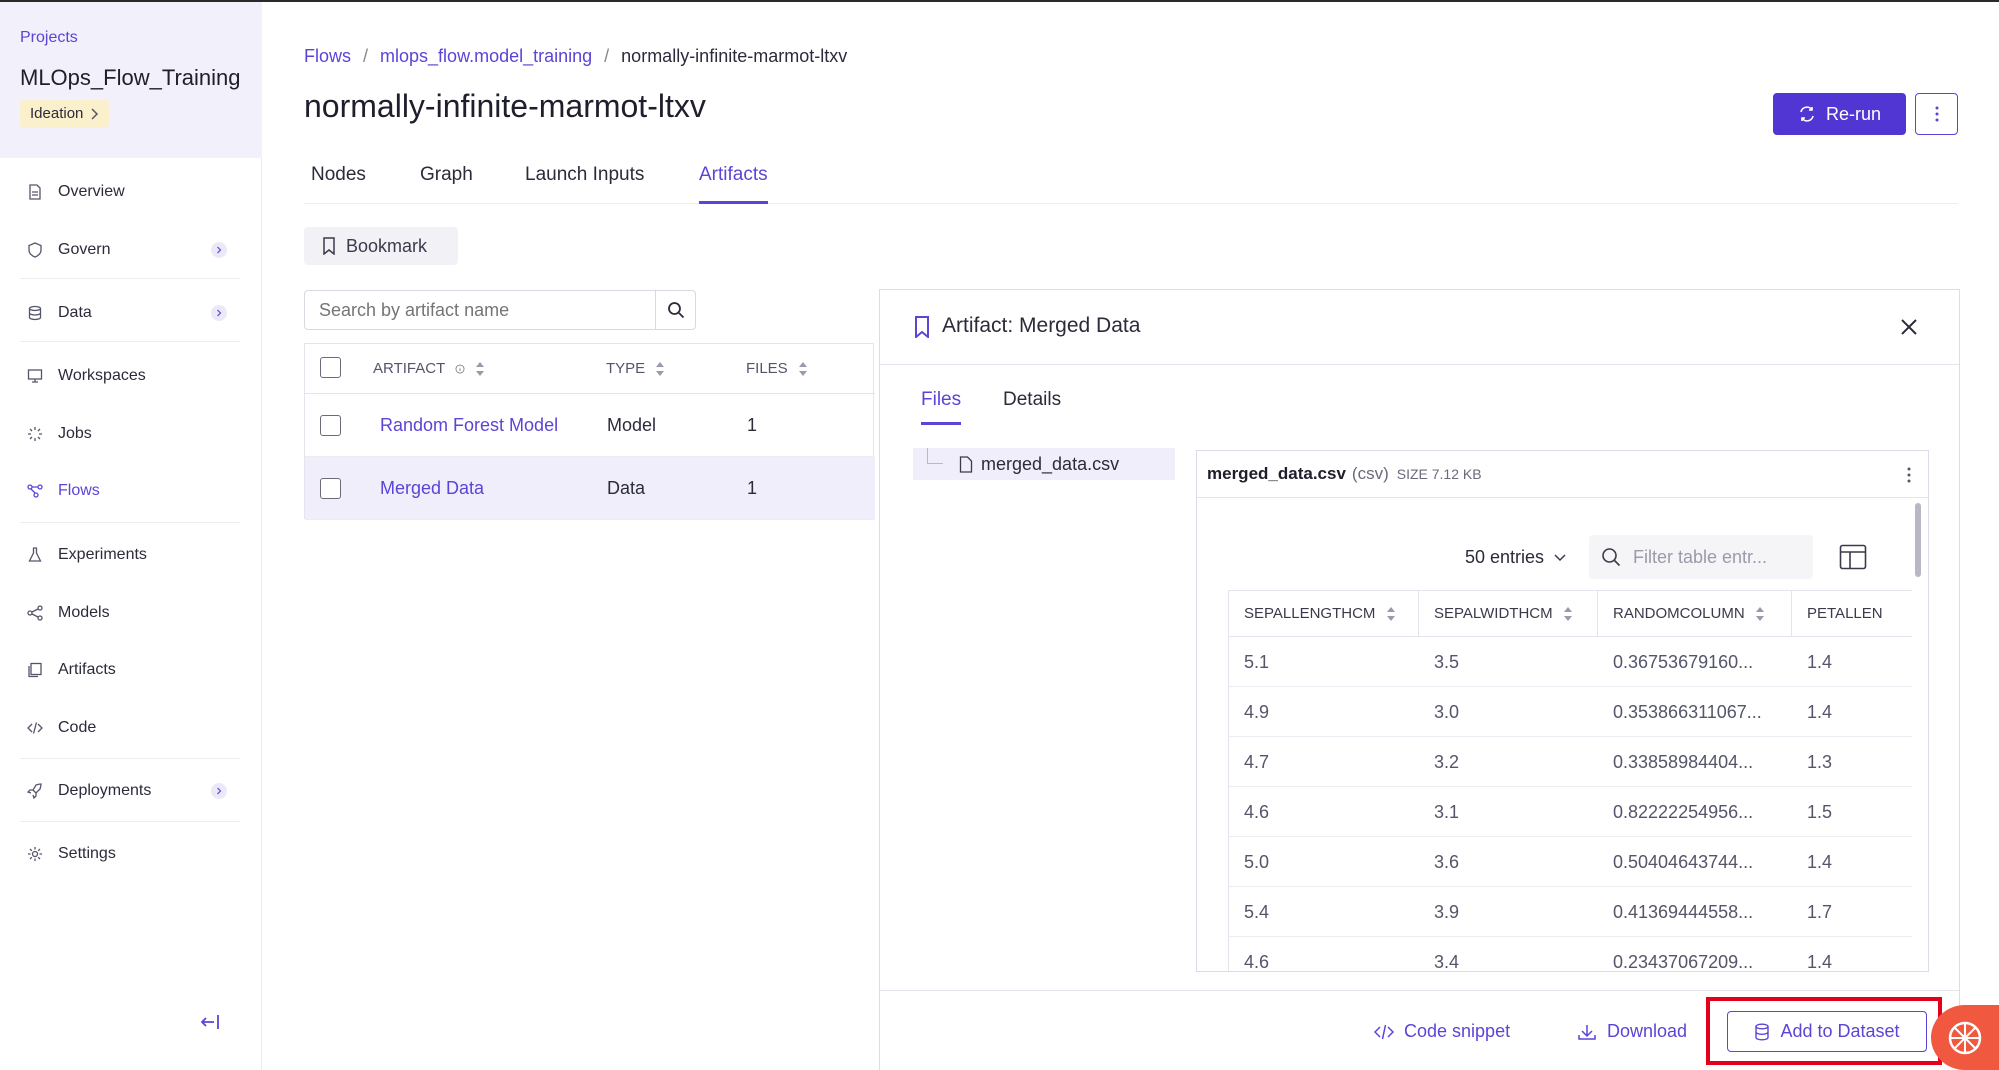 The height and width of the screenshot is (1070, 1999). What do you see at coordinates (49, 38) in the screenshot?
I see `projects-link: Projects` at bounding box center [49, 38].